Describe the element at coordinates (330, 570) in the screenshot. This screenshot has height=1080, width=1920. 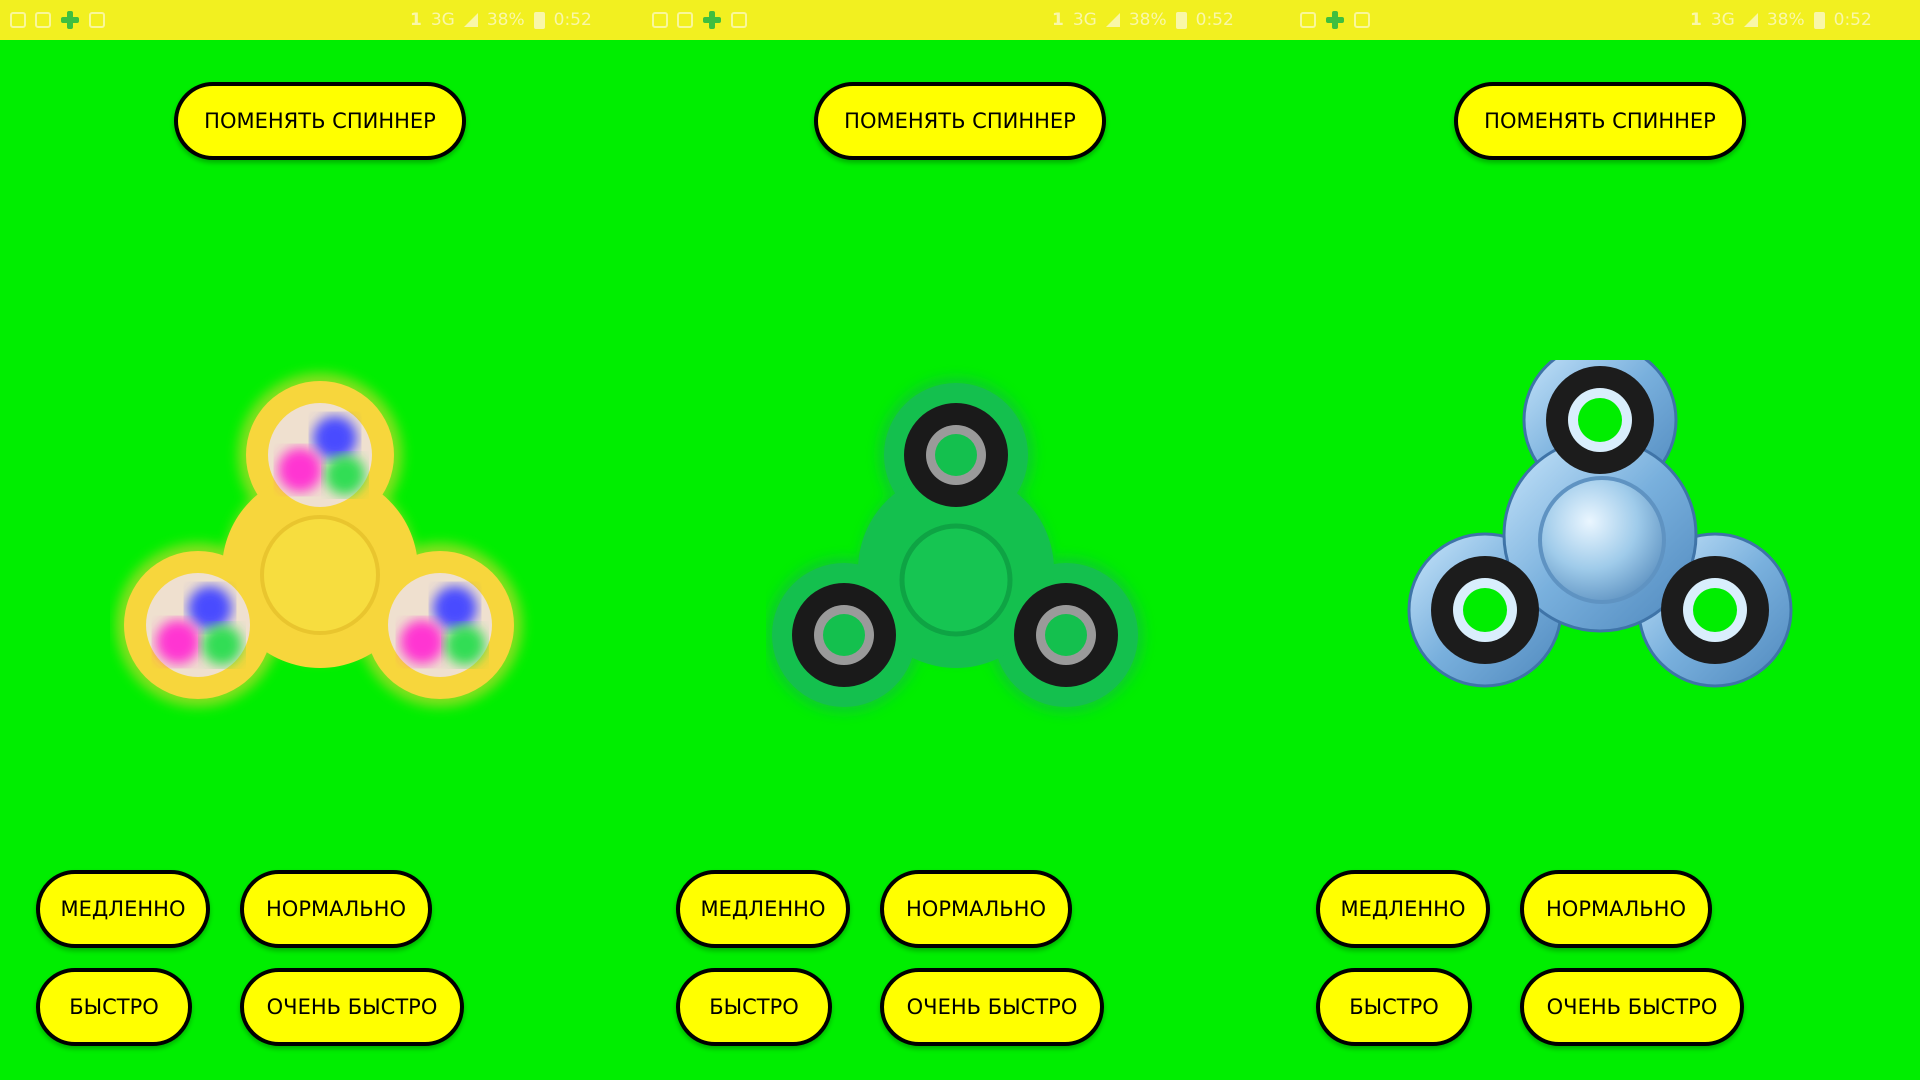
I see `spinner-yellow-led` at that location.